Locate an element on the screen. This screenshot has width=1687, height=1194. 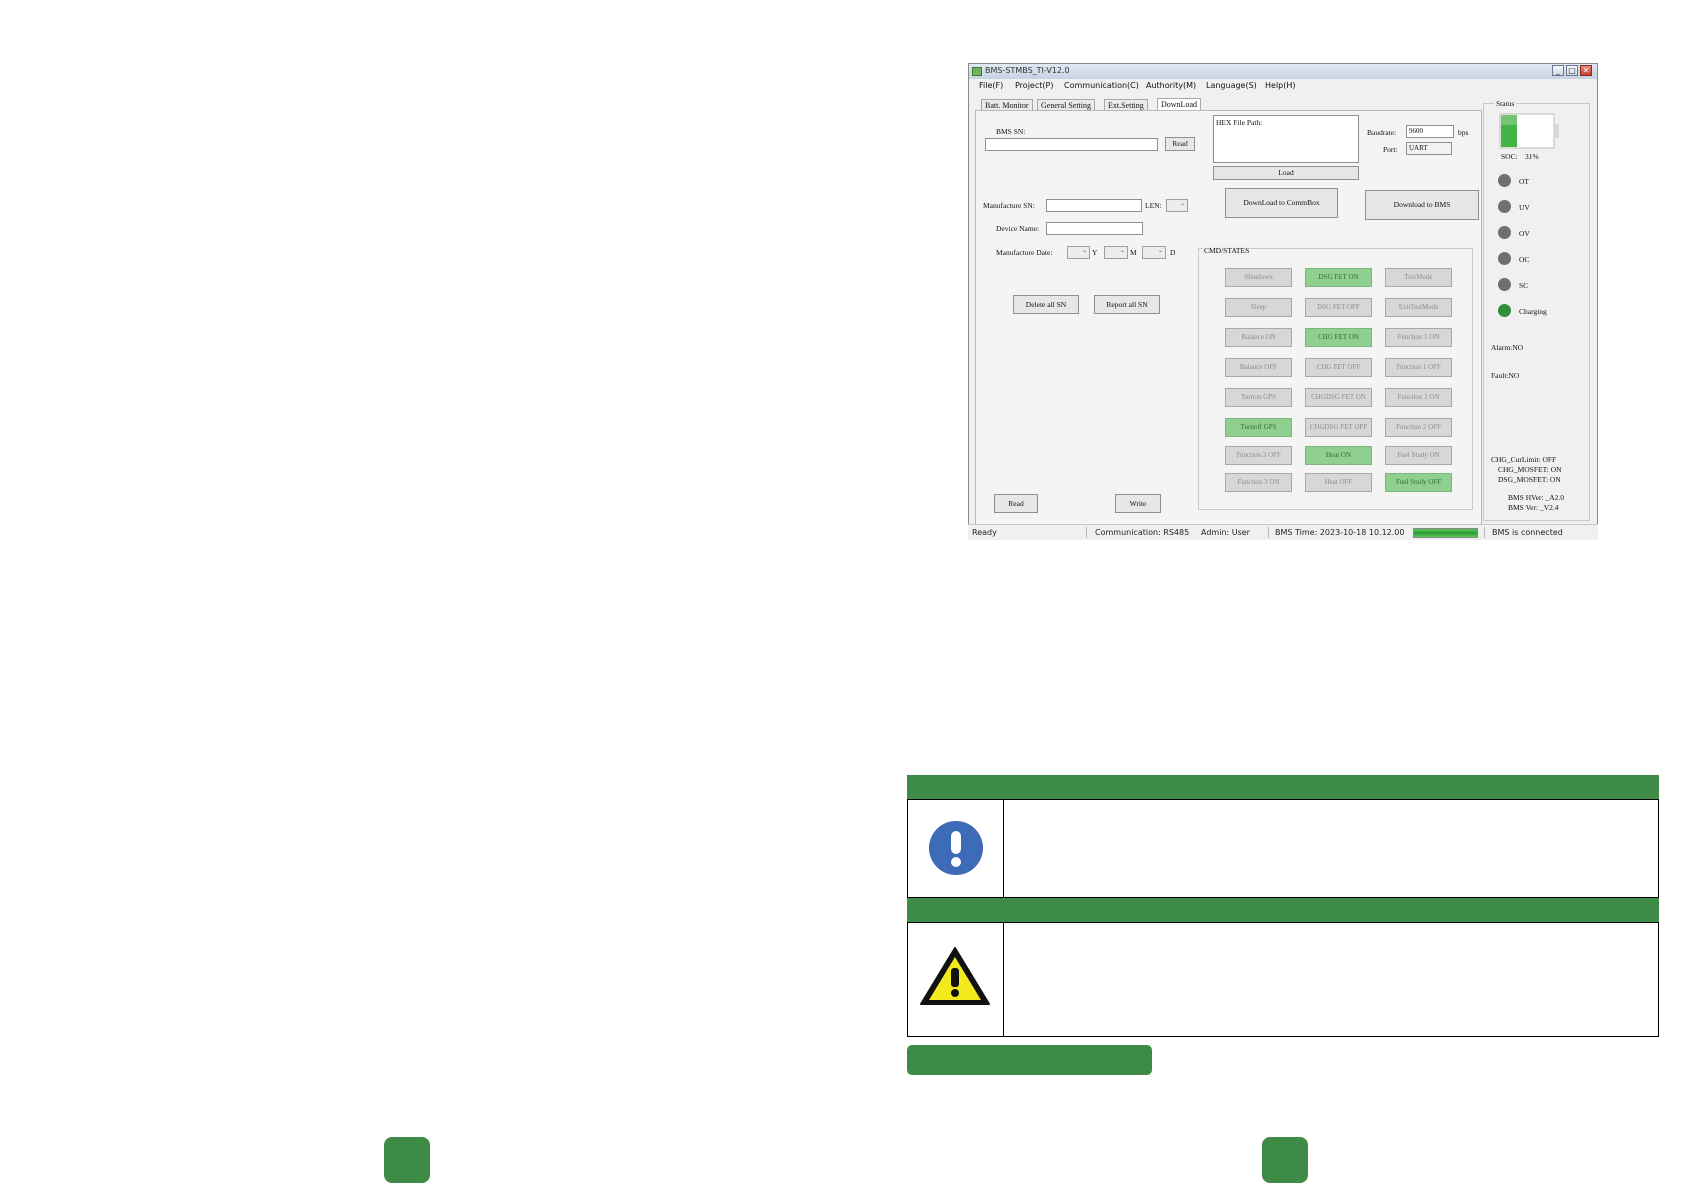
cmd-states-group is located at coordinates (1335, 379).